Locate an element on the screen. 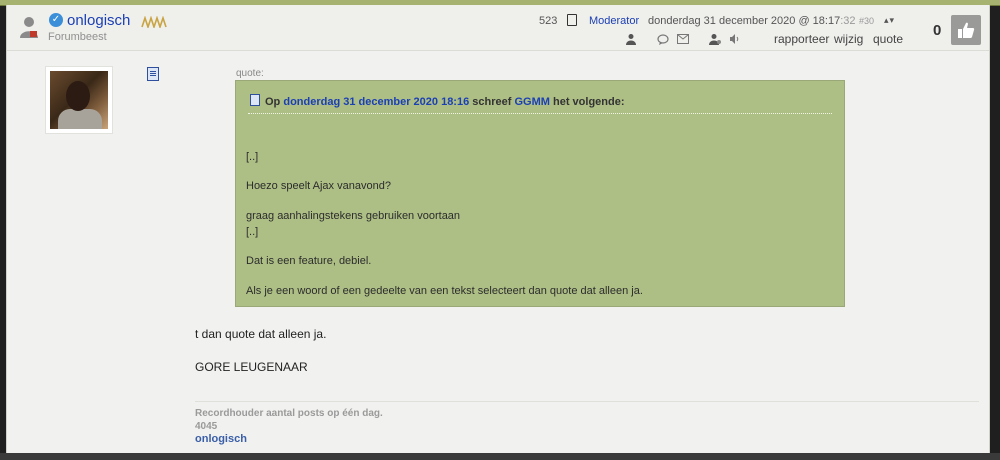  quote-header-prefix: Op is located at coordinates (273, 102).